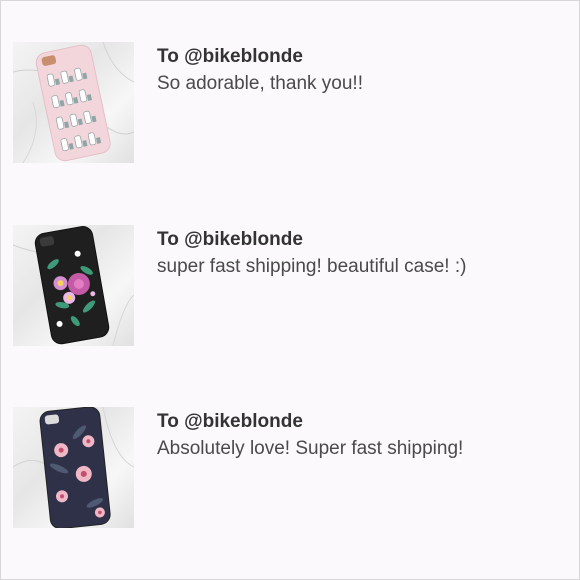  Describe the element at coordinates (310, 448) in the screenshot. I see `review-message: Absolutely love! Super fast shipping!` at that location.